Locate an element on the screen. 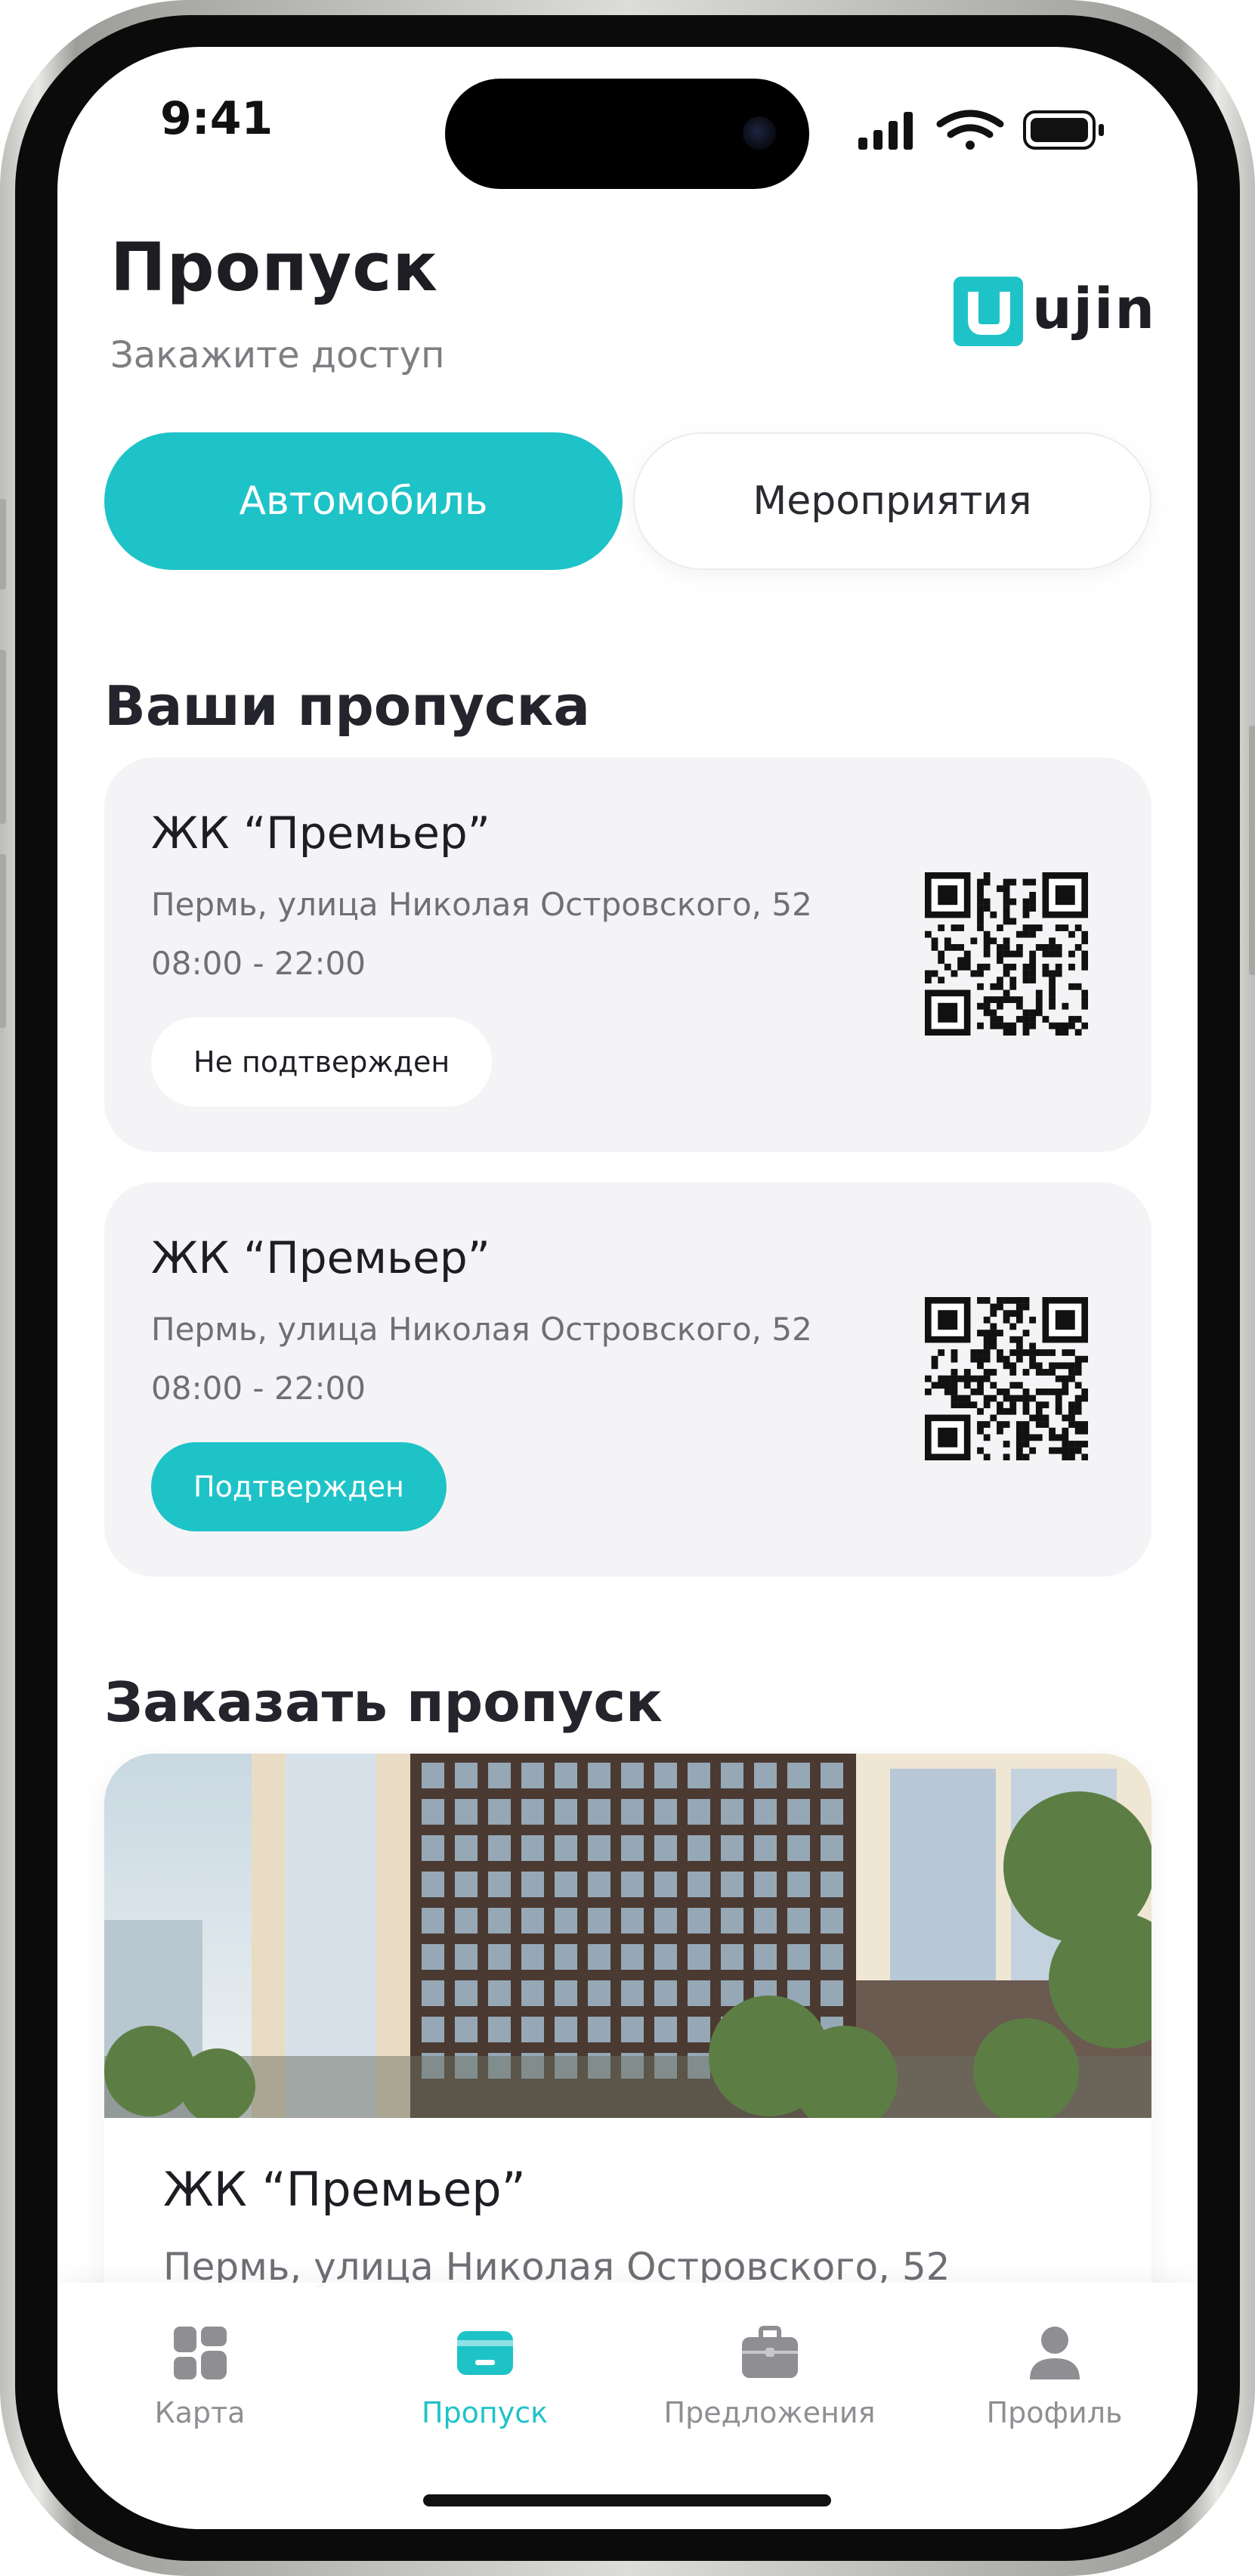  brand-logo: ujin is located at coordinates (1054, 311).